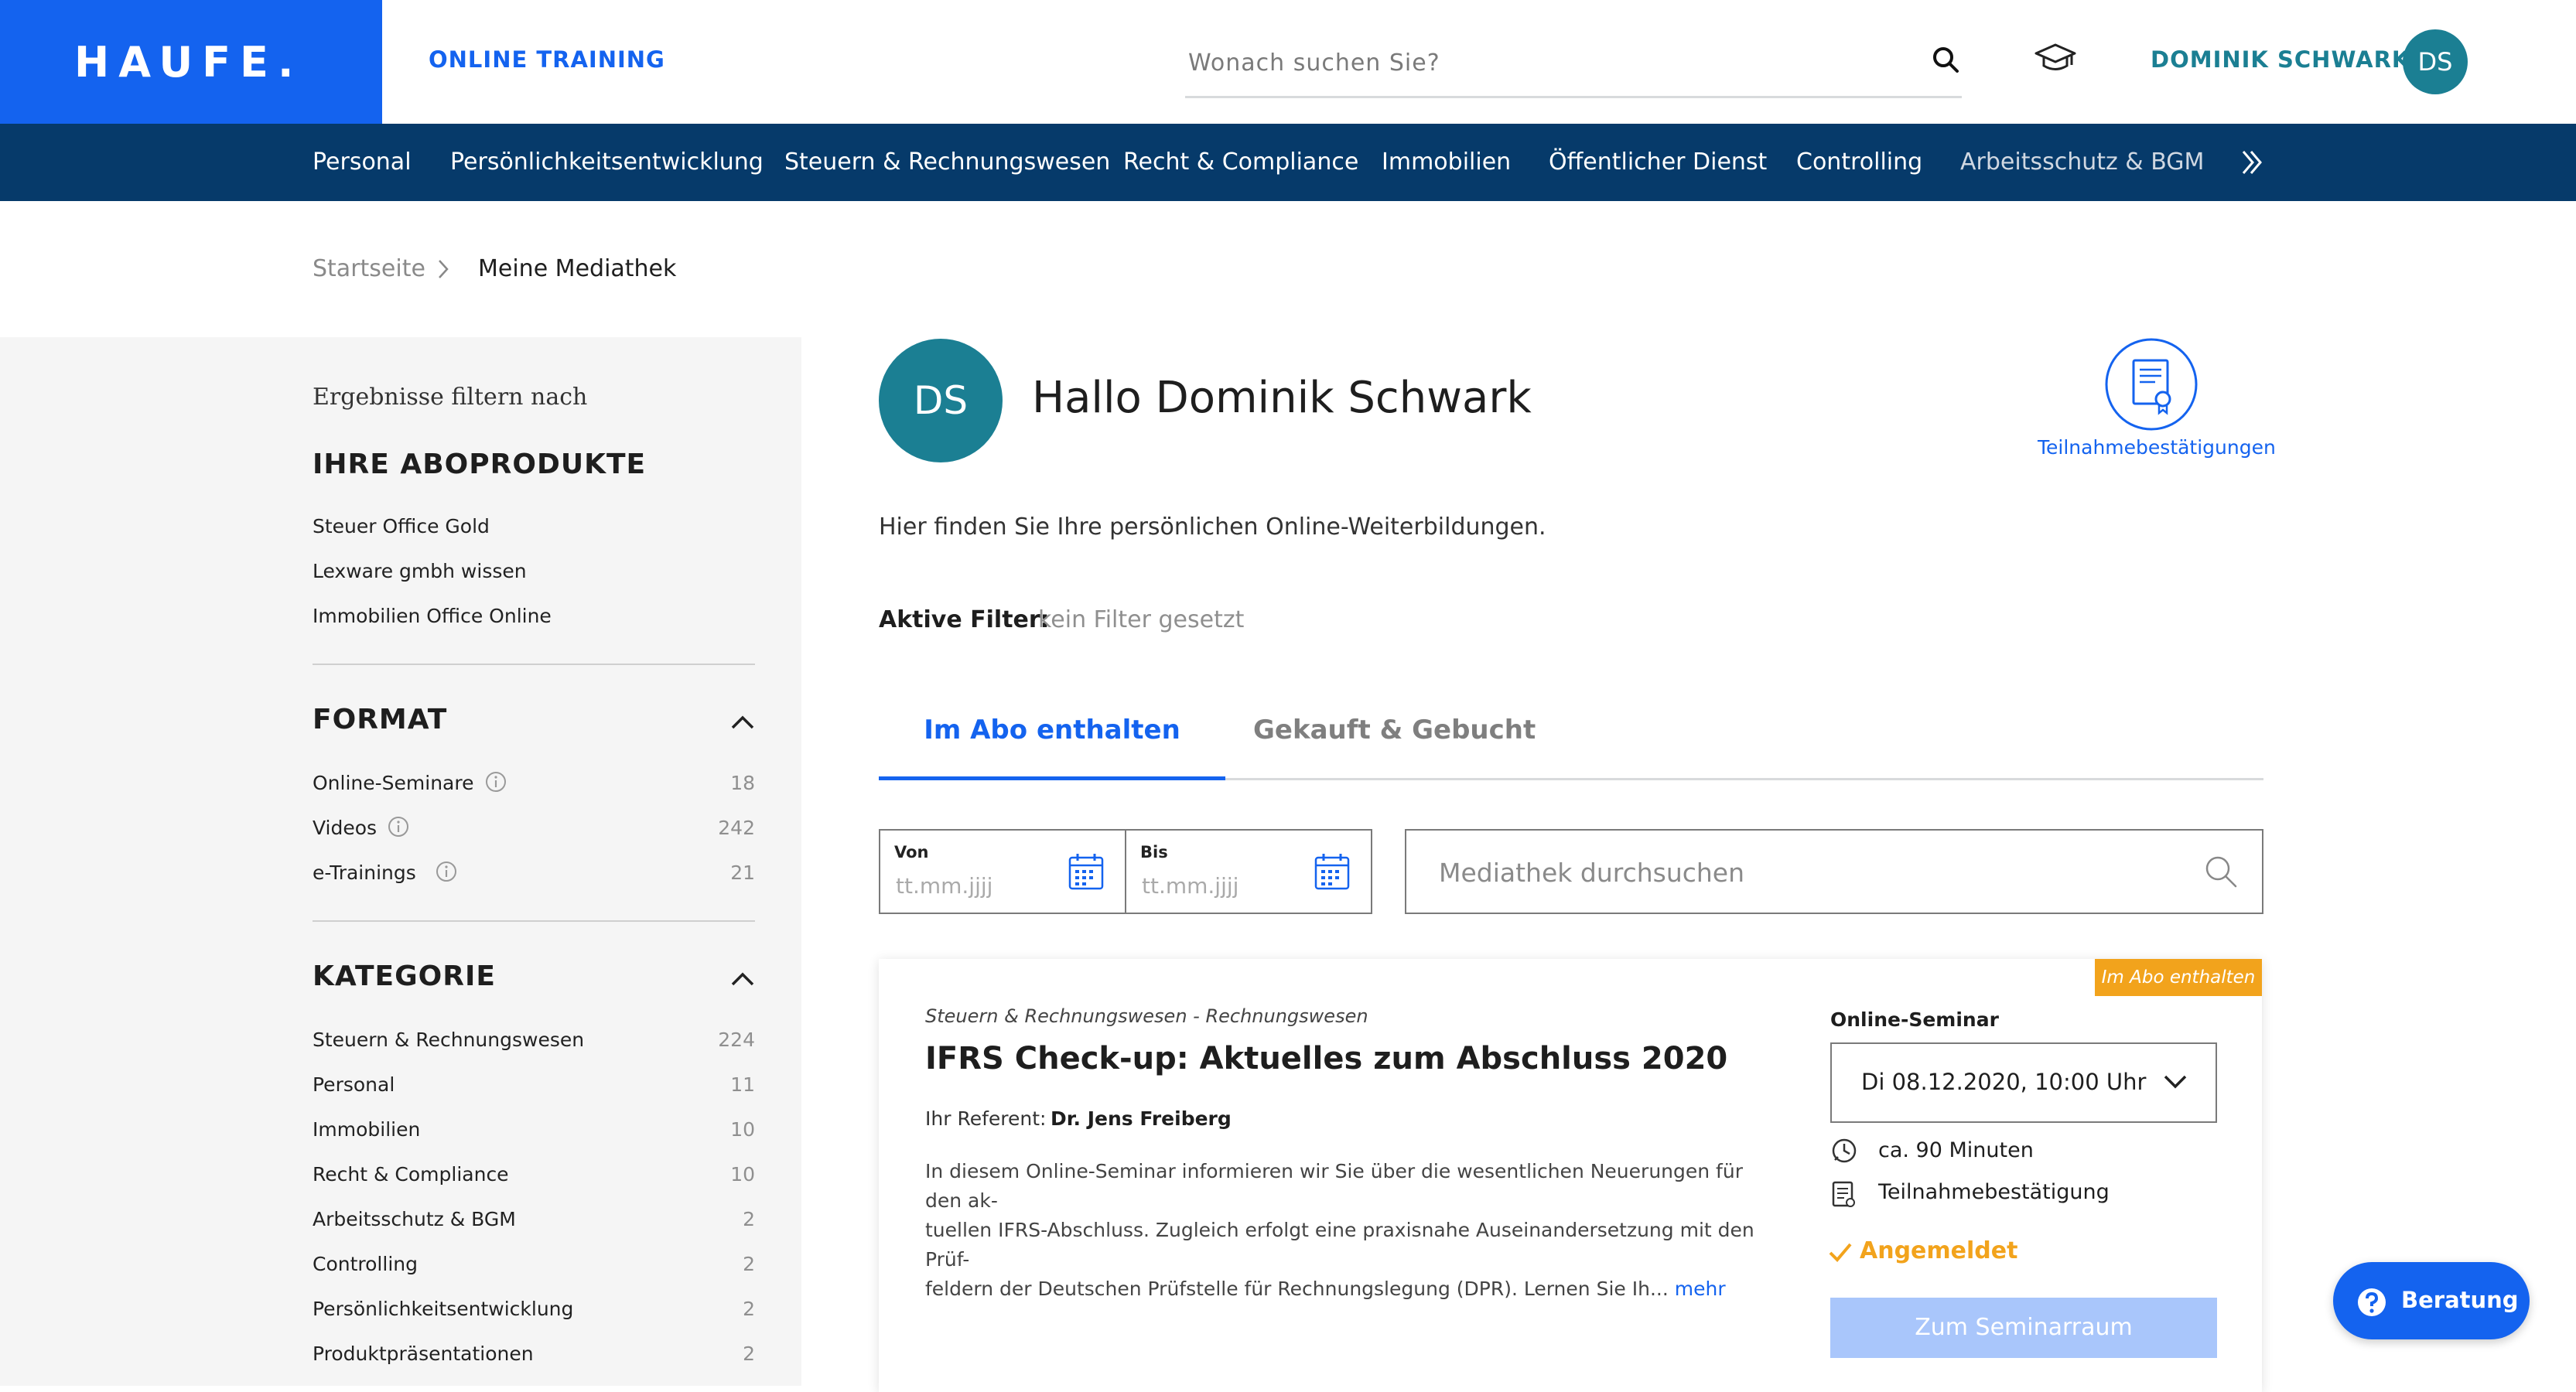 This screenshot has height=1392, width=2576. What do you see at coordinates (423, 1354) in the screenshot?
I see `kategorie-item: Produktpräsentationen` at bounding box center [423, 1354].